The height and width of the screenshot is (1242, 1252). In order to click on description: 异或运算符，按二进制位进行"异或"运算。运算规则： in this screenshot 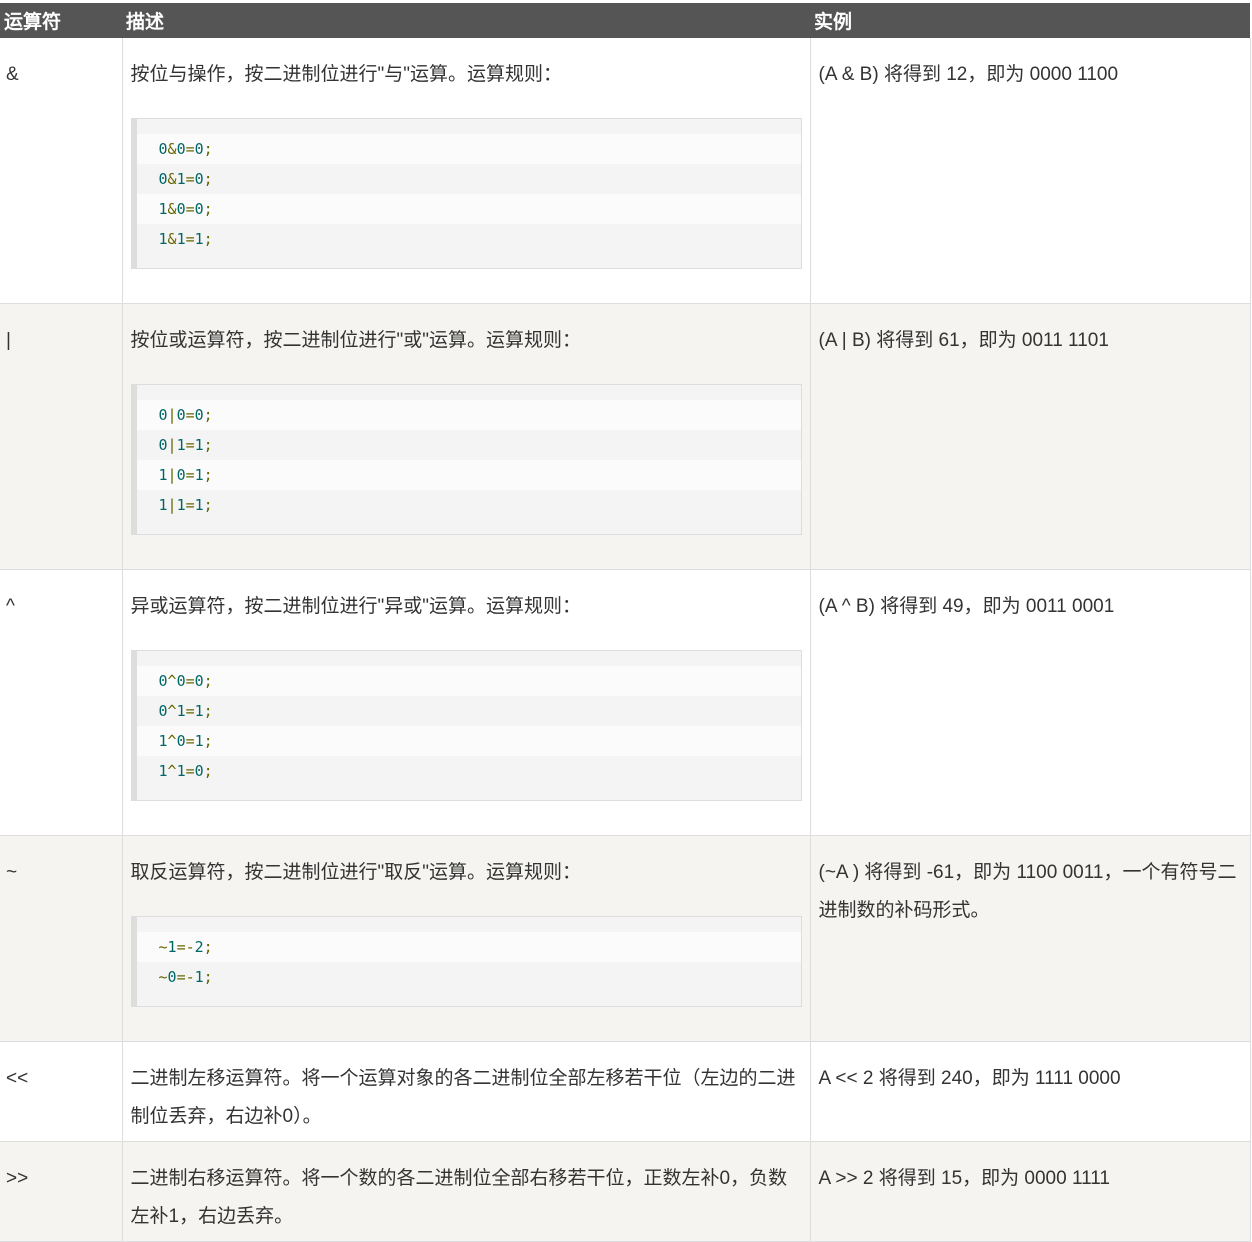, I will do `click(356, 606)`.